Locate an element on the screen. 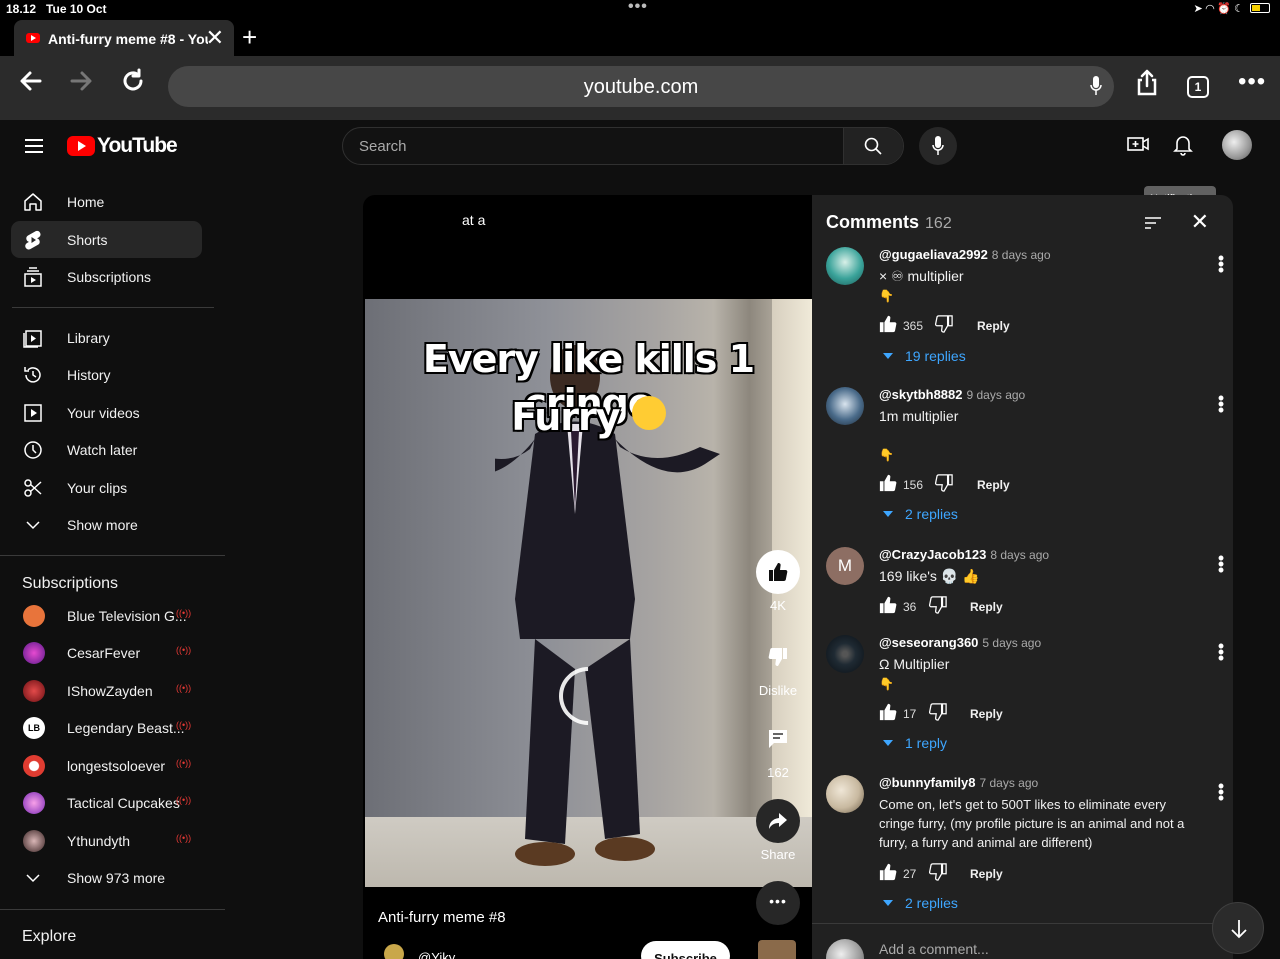 The image size is (1280, 959). subscription-item: IShowZayden ((•)) is located at coordinates (106, 690).